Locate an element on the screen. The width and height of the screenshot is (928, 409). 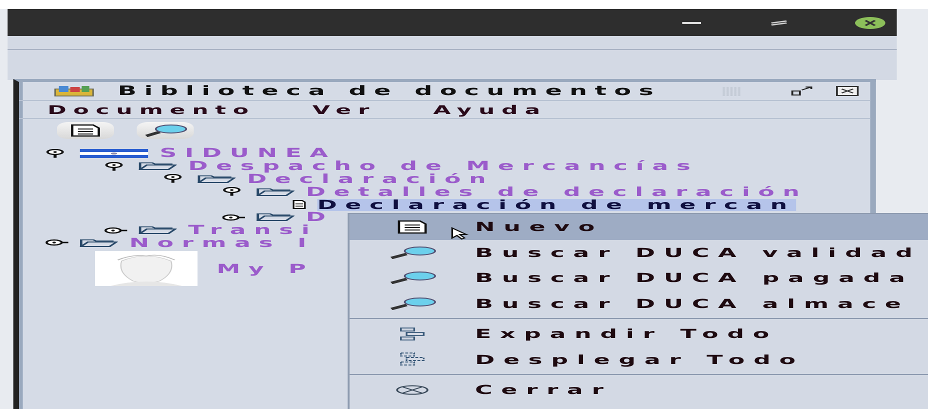
panel-title: Biblioteca de documentos is located at coordinates (390, 91).